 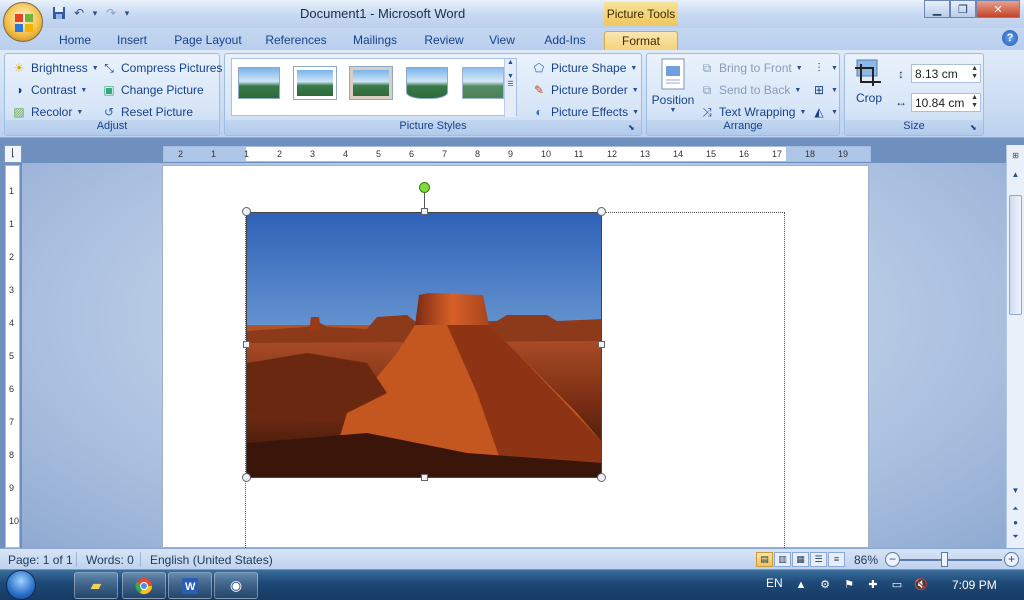 What do you see at coordinates (1015, 155) in the screenshot?
I see `view-ruler-icon: ⊞` at bounding box center [1015, 155].